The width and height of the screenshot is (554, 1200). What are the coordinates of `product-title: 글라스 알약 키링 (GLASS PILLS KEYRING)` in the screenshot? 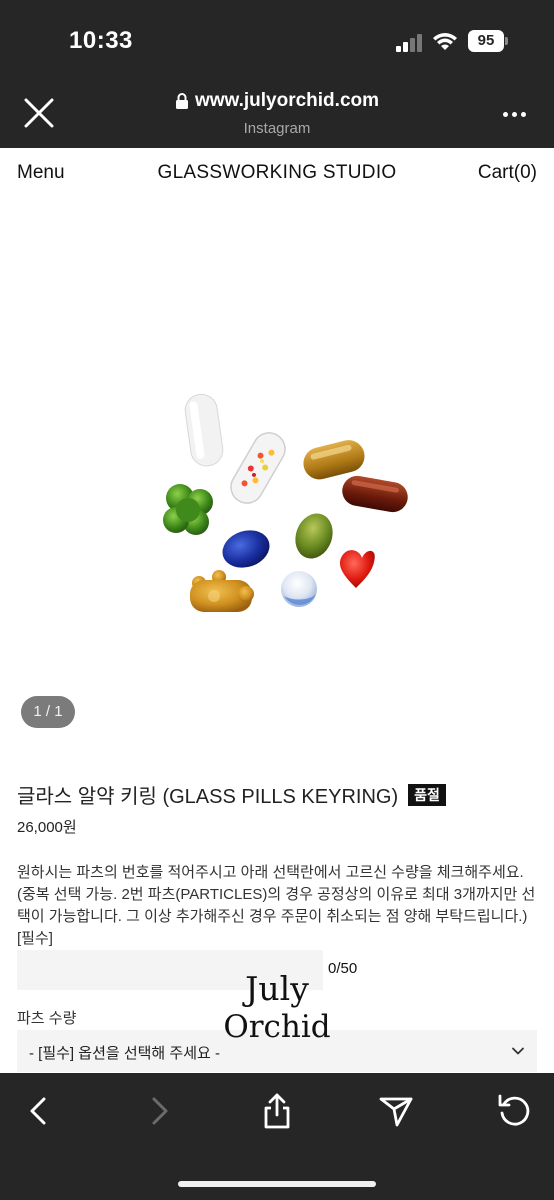 It's located at (208, 797).